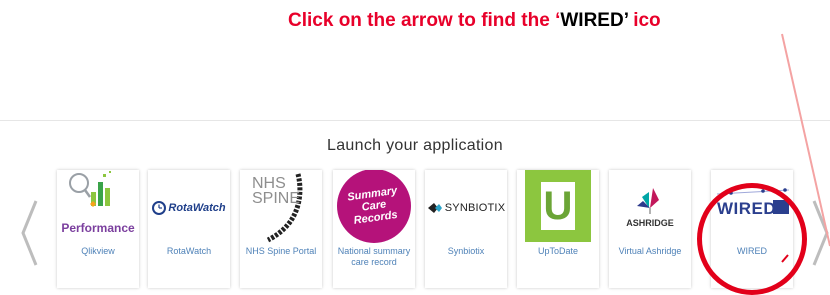 The height and width of the screenshot is (295, 830). What do you see at coordinates (98, 251) in the screenshot?
I see `app-label: Qlikview` at bounding box center [98, 251].